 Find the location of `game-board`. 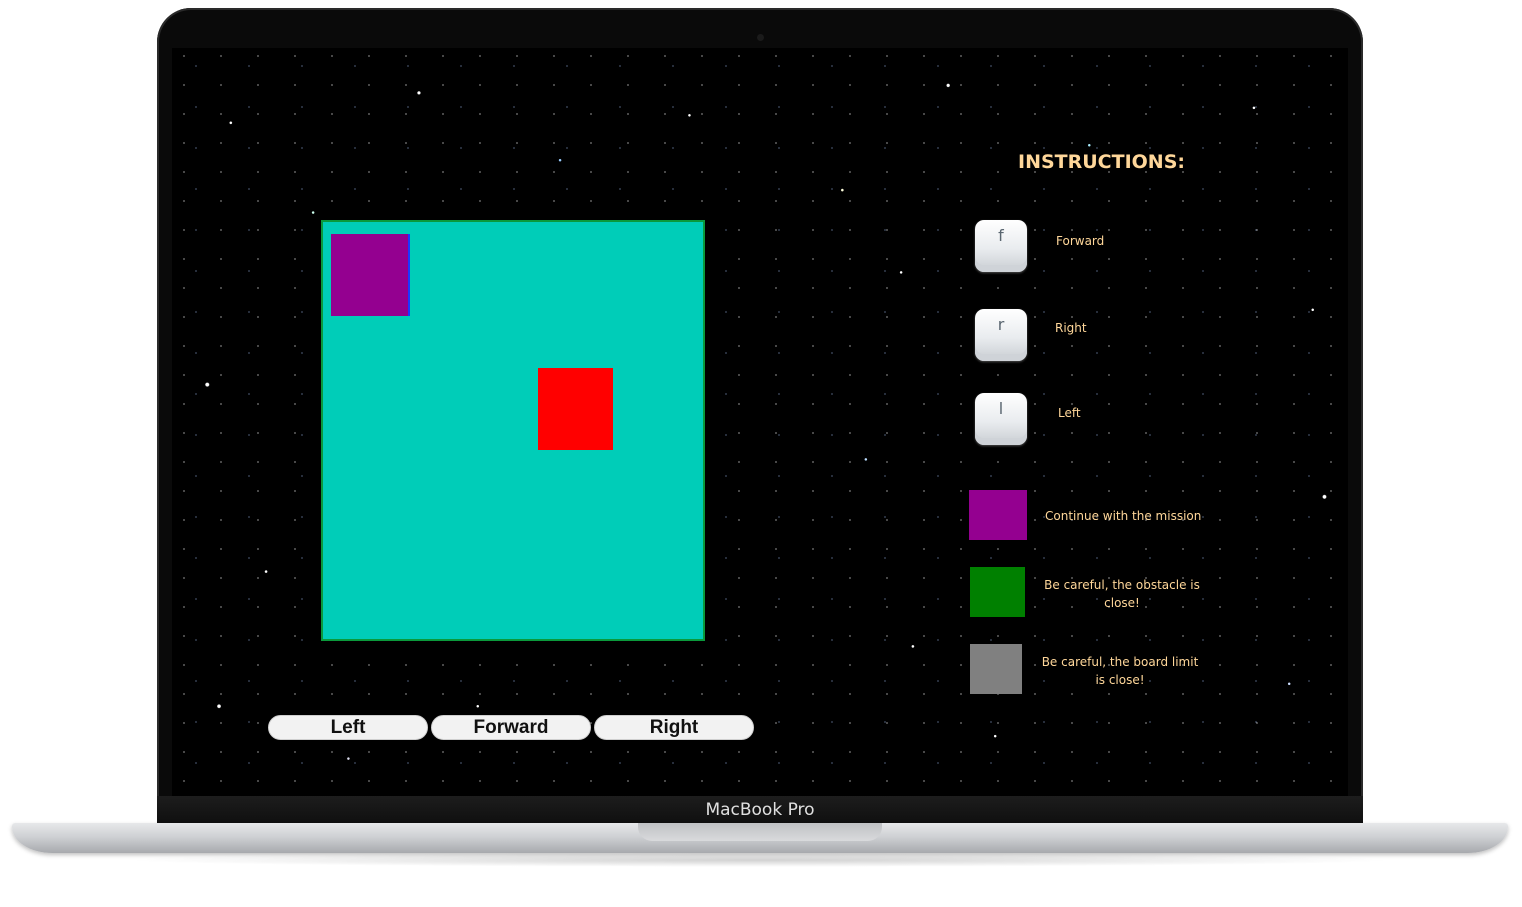

game-board is located at coordinates (513, 430).